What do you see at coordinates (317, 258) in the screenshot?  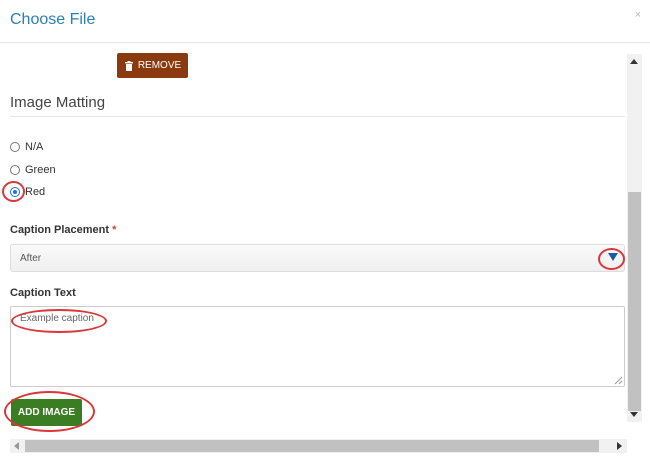 I see `caption-placement-select: After` at bounding box center [317, 258].